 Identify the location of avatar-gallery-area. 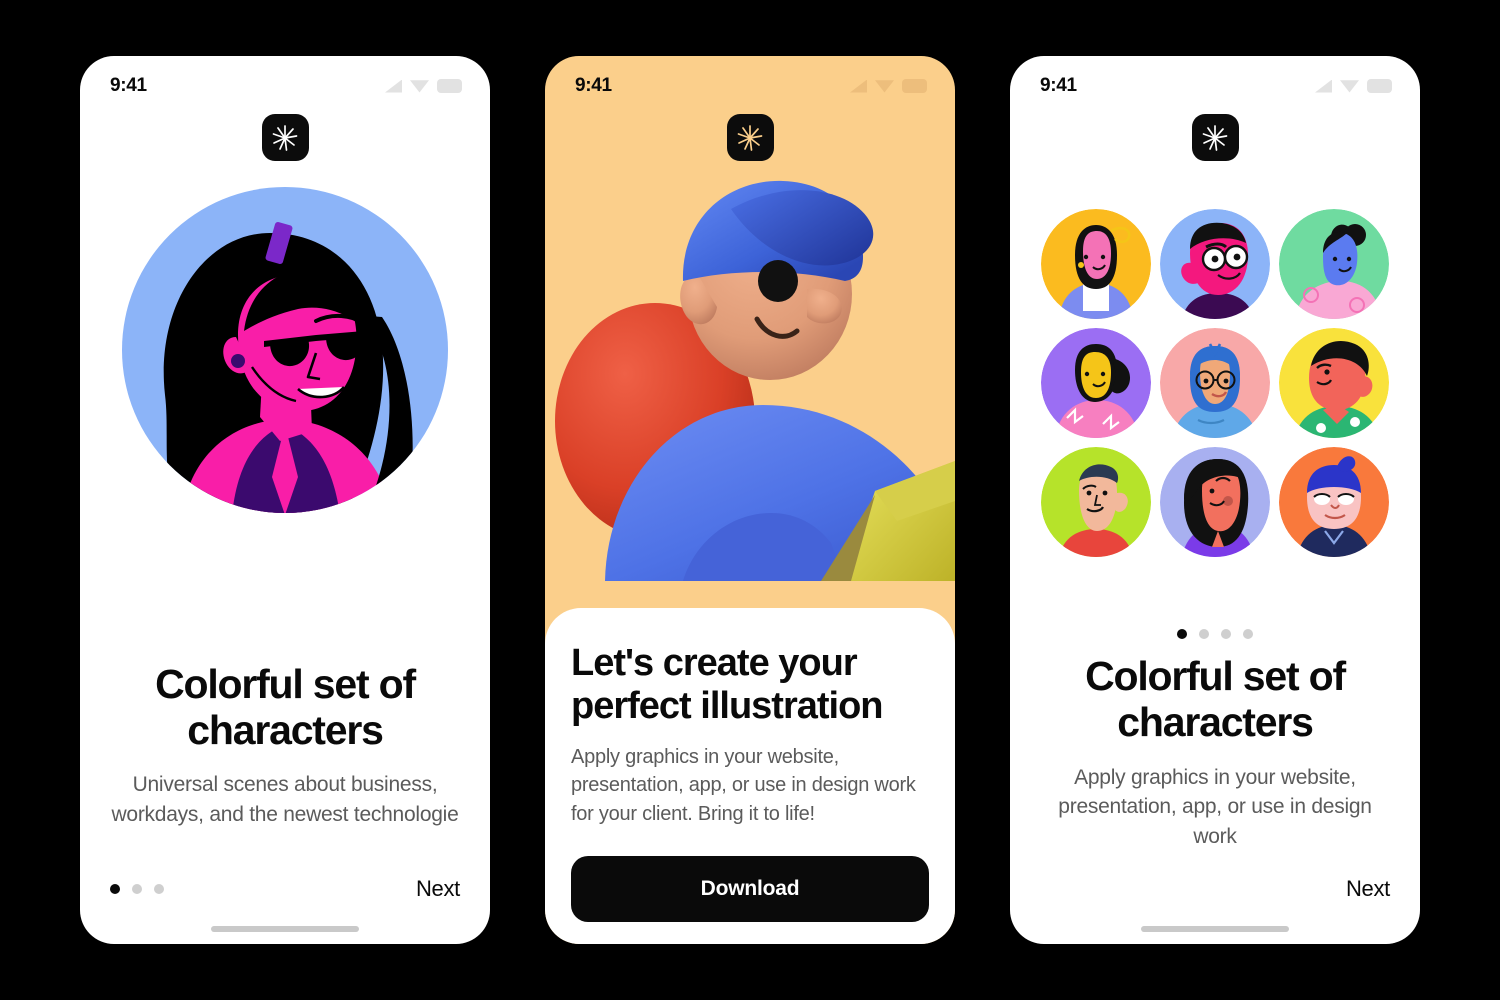
(1215, 392).